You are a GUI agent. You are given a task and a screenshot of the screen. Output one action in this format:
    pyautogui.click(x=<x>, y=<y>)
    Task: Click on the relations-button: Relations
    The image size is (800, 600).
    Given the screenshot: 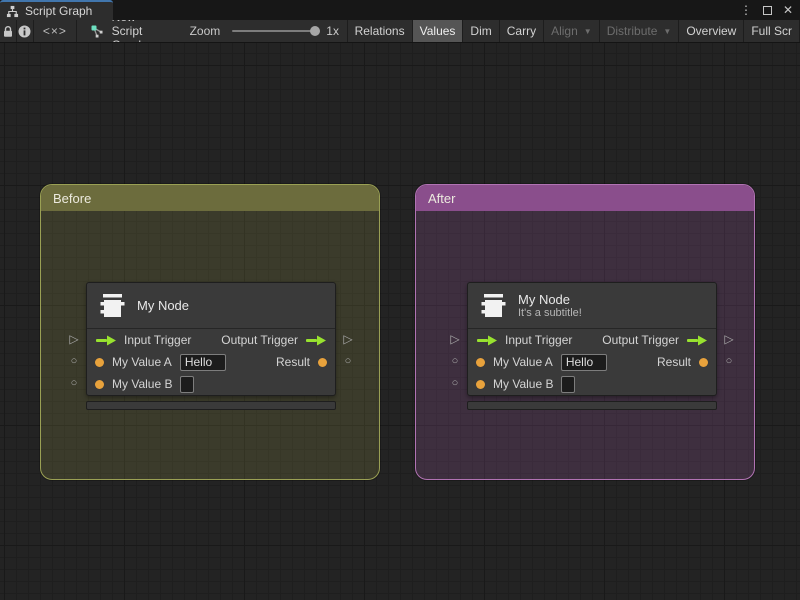 What is the action you would take?
    pyautogui.click(x=380, y=31)
    